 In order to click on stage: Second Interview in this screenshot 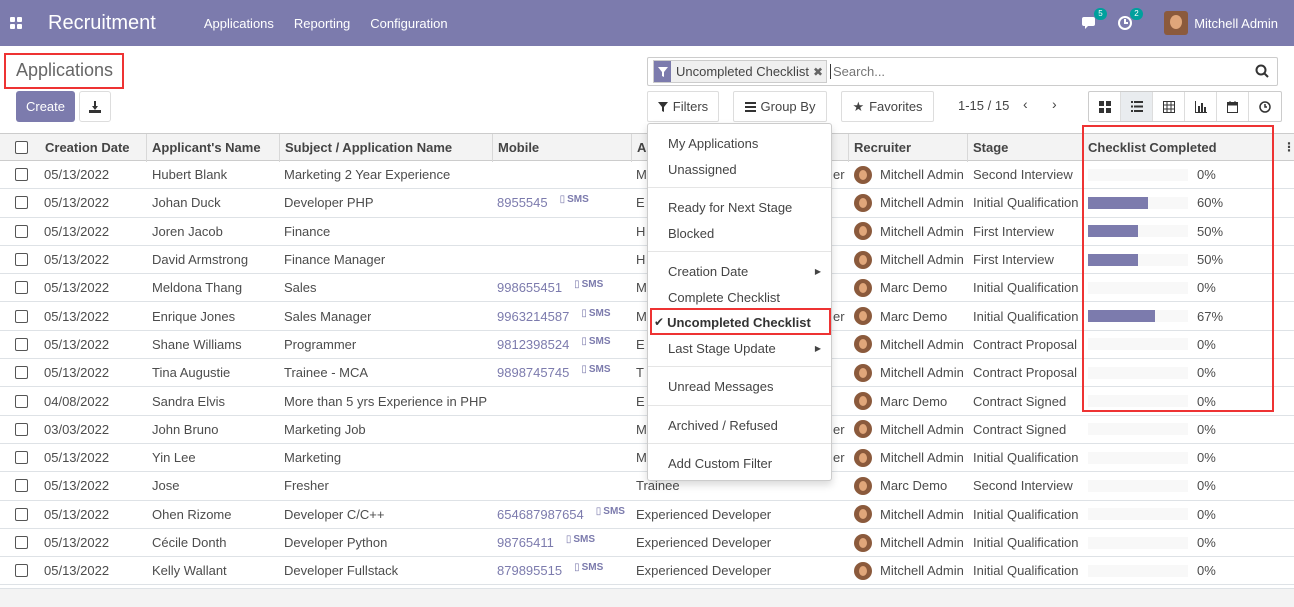, I will do `click(1023, 175)`.